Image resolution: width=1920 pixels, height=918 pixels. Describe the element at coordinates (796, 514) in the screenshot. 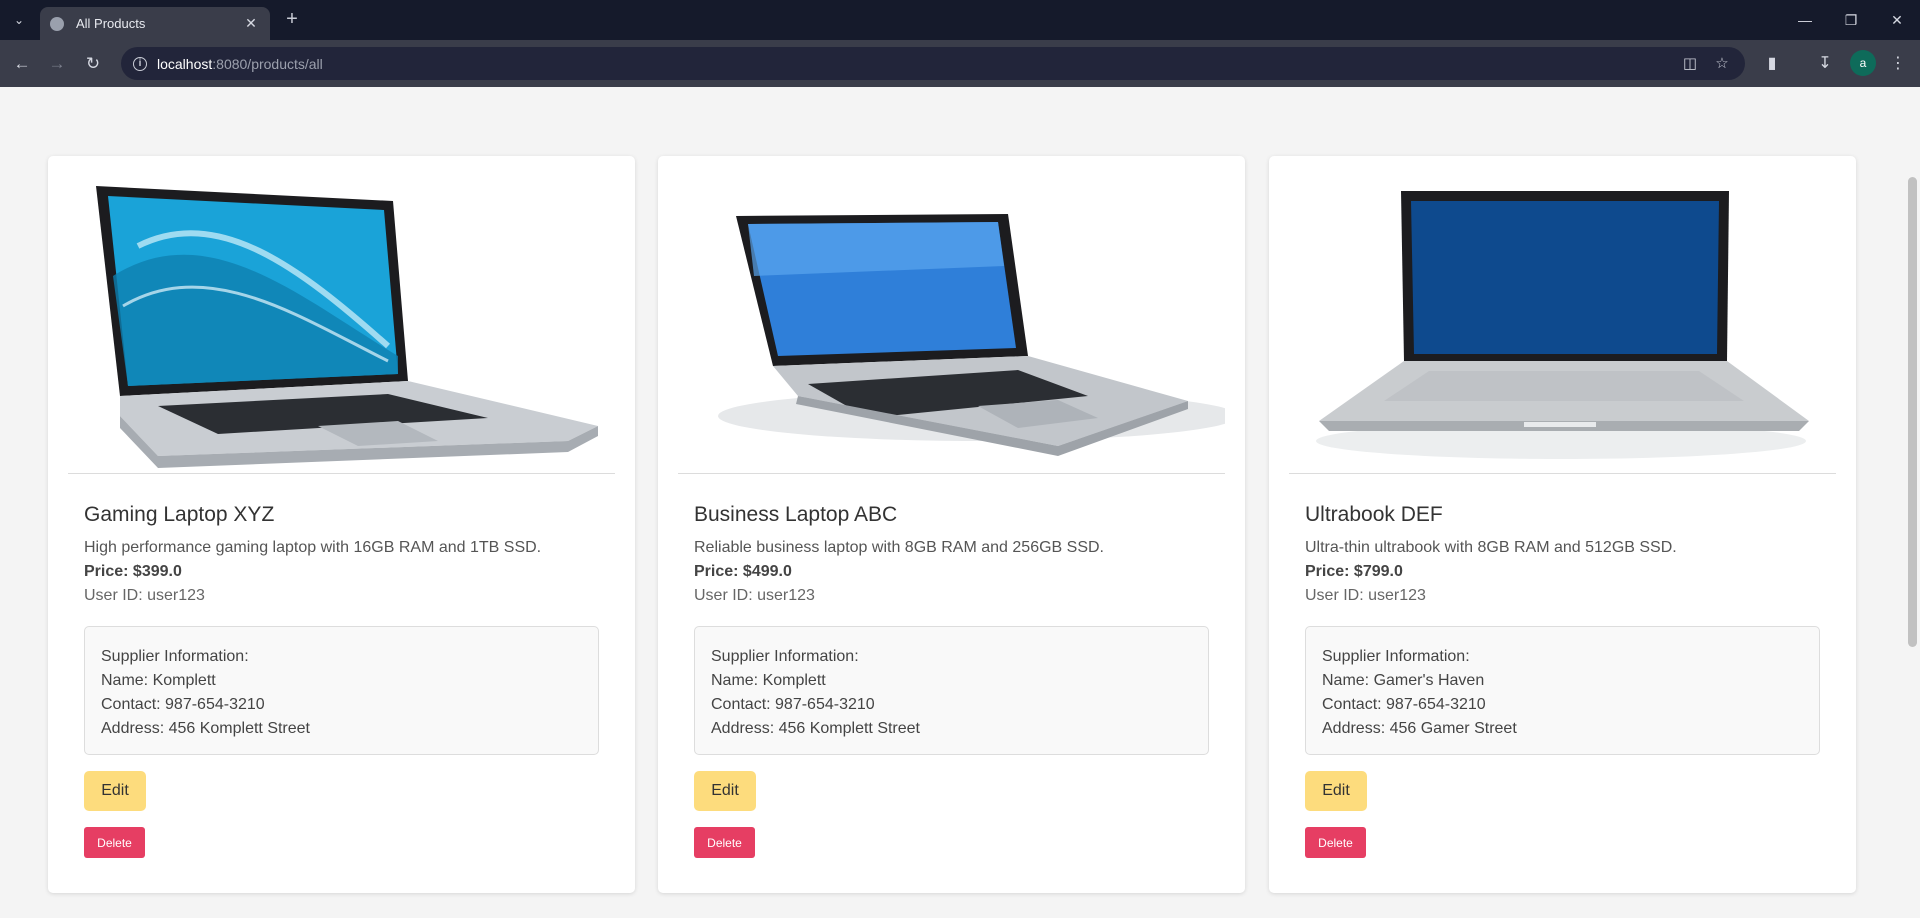

I see `product-name: Business Laptop ABC` at that location.